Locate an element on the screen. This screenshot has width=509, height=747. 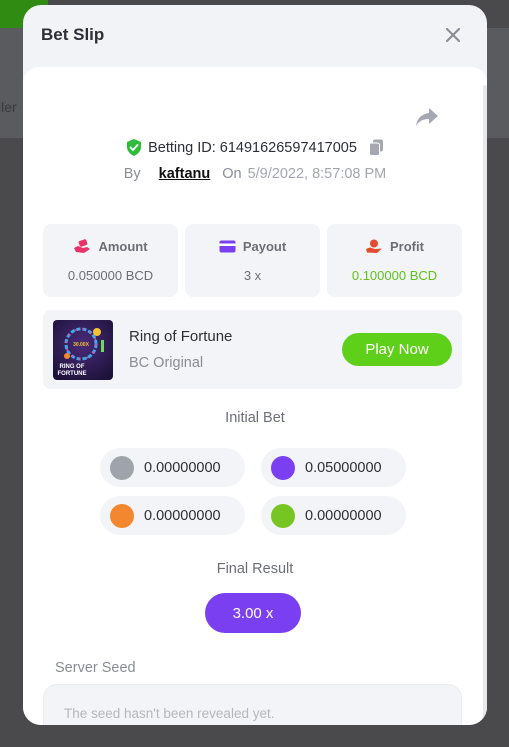
stat-head-amount: Amount is located at coordinates (110, 246).